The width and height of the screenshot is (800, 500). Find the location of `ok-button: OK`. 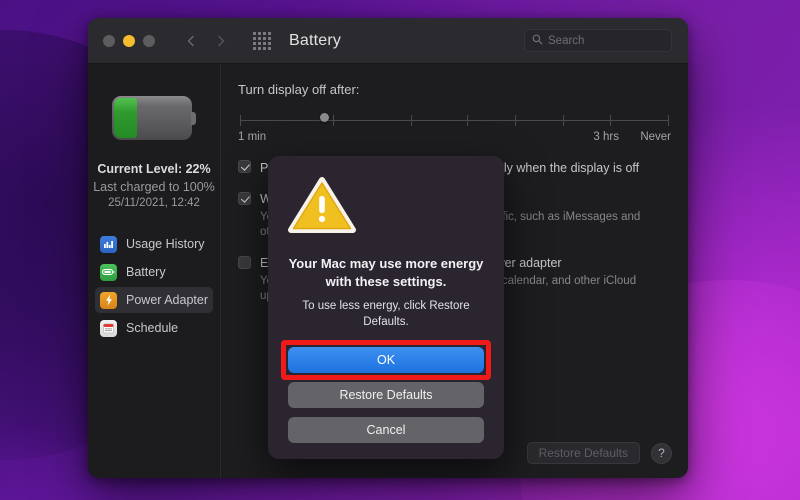

ok-button: OK is located at coordinates (386, 359).